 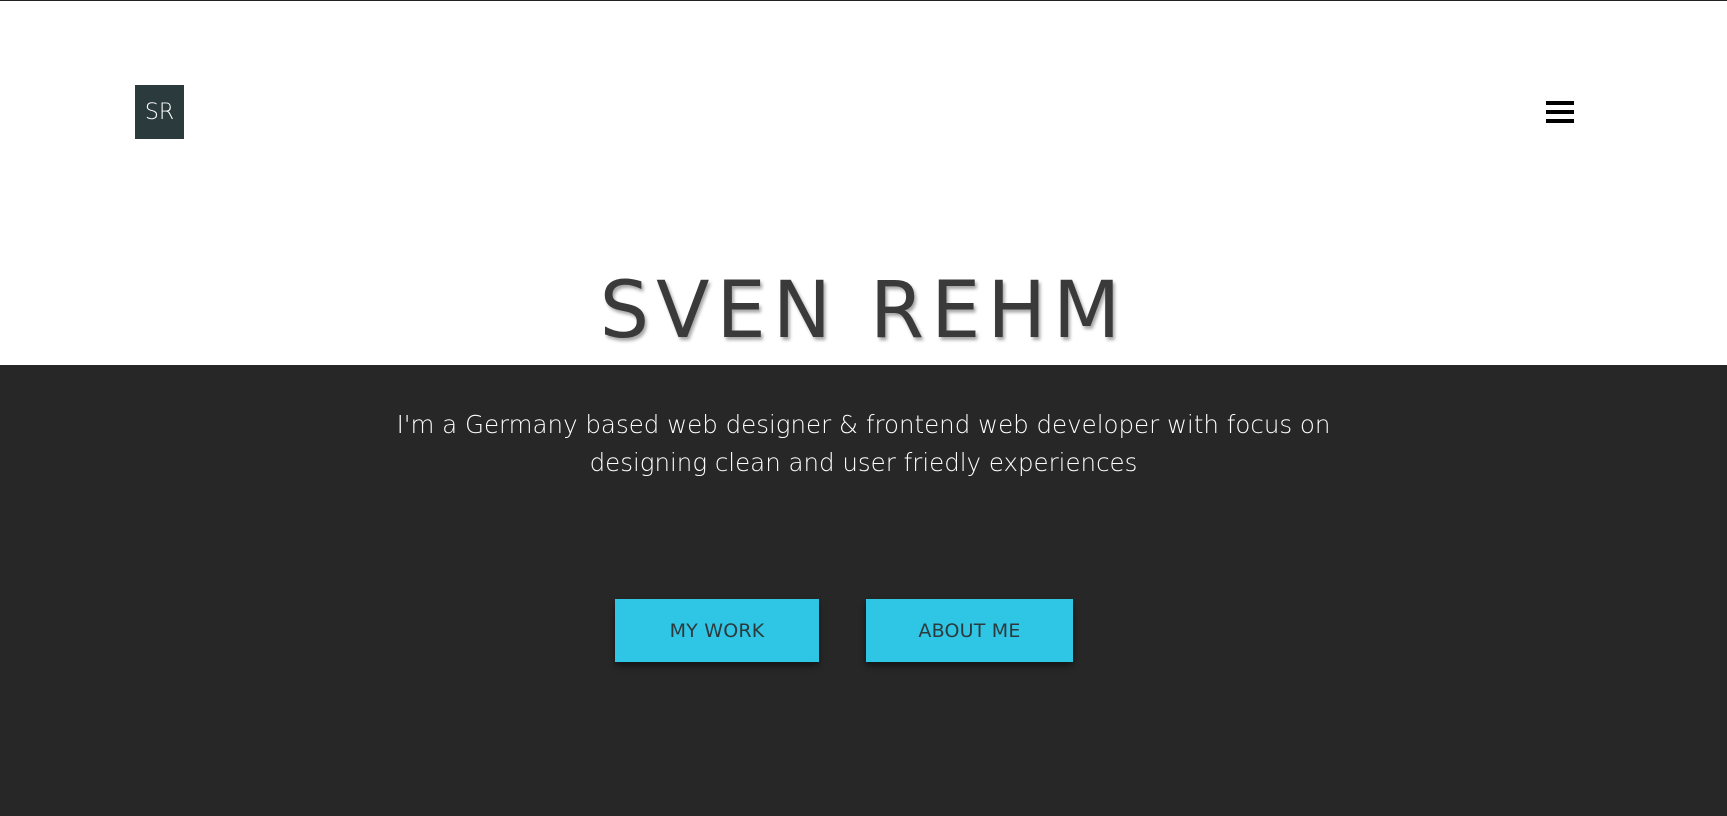 What do you see at coordinates (717, 630) in the screenshot?
I see `my-work-button: MY WORK` at bounding box center [717, 630].